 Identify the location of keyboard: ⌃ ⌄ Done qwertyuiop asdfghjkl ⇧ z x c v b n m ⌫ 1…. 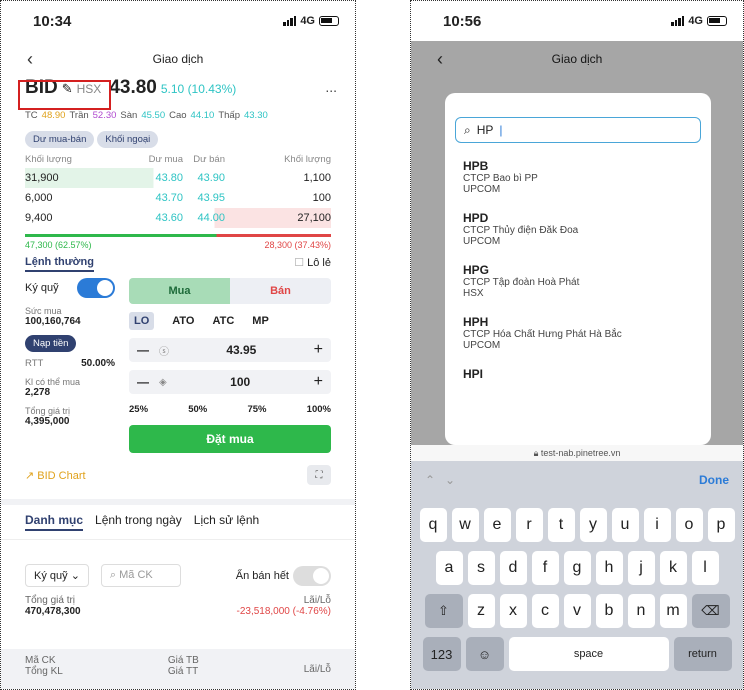
(577, 575).